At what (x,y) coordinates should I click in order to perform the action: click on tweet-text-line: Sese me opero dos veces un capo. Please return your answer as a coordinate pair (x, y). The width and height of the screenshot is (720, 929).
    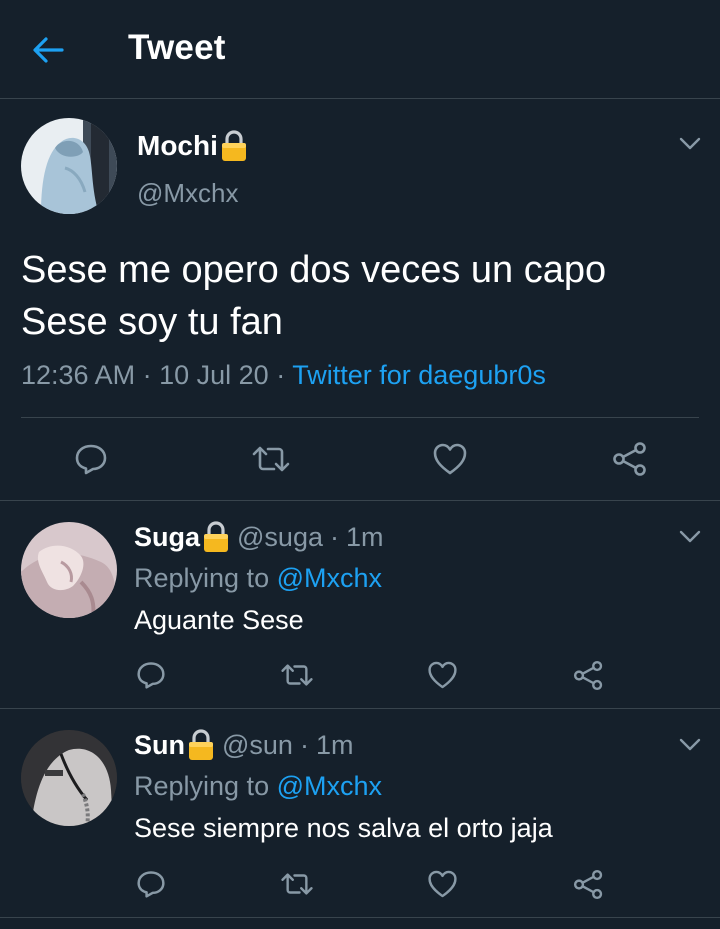
    Looking at the image, I should click on (314, 270).